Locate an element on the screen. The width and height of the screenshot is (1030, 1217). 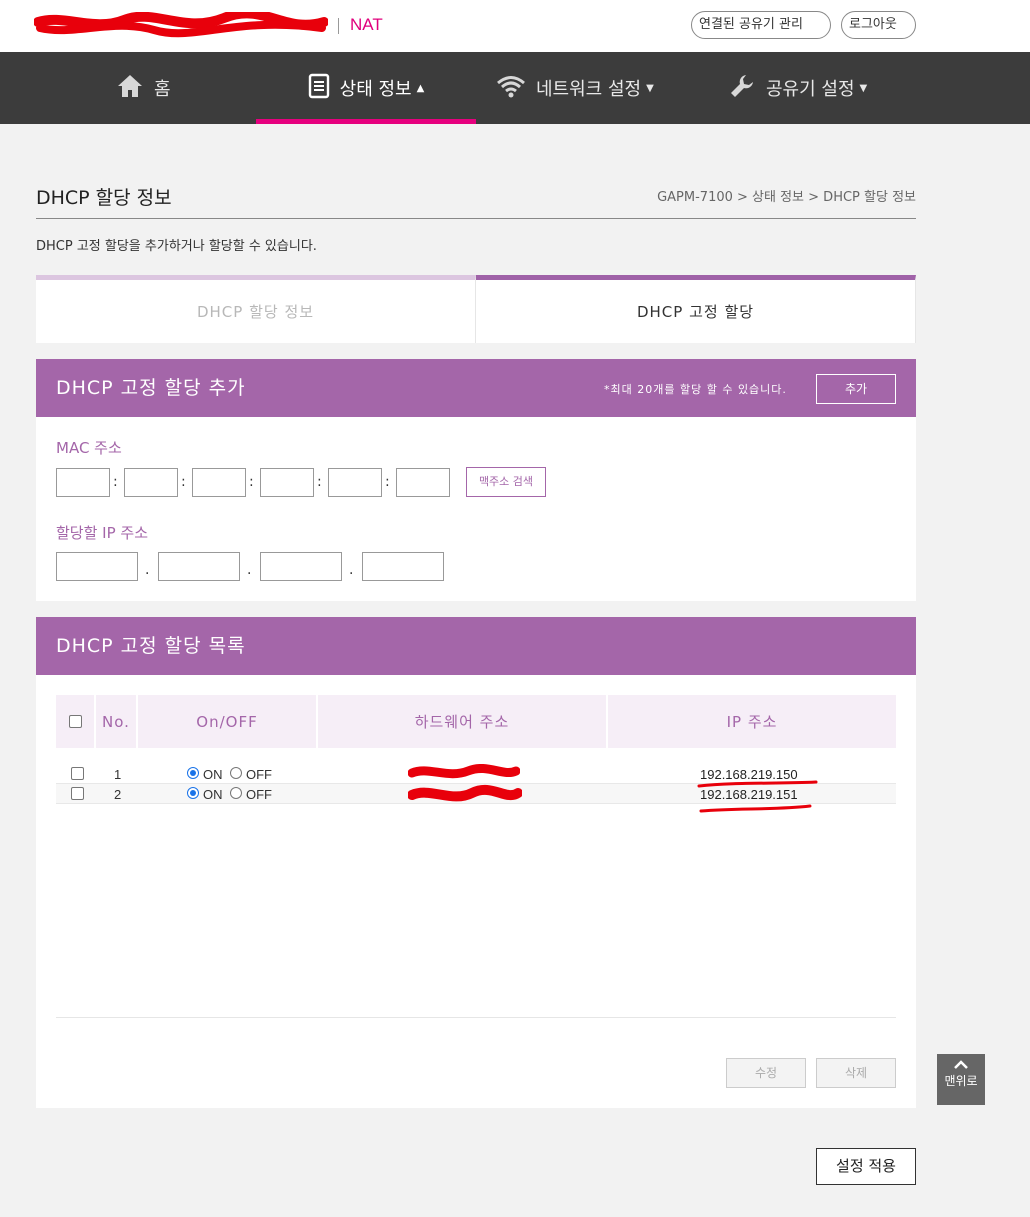
nav-item-label: 네트워크 설정 is located at coordinates (589, 89).